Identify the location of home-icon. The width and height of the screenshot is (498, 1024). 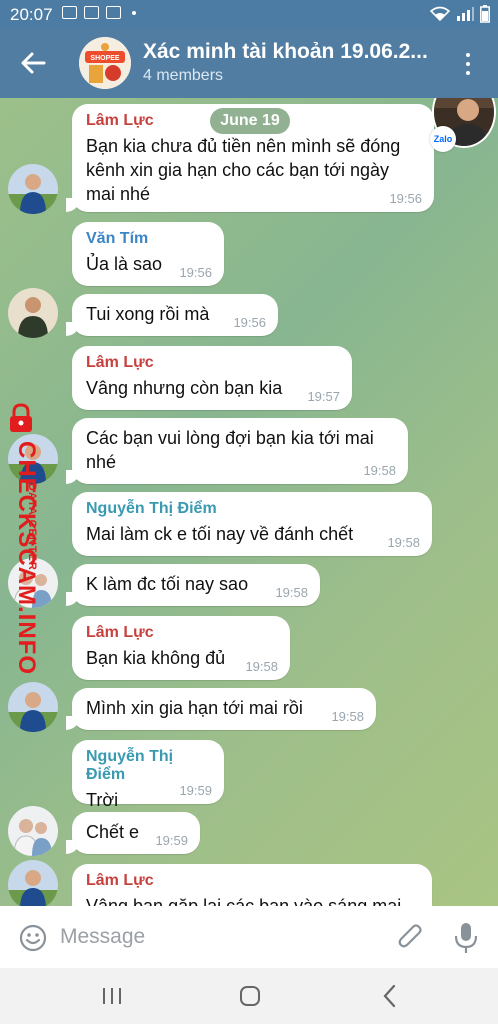
(250, 996).